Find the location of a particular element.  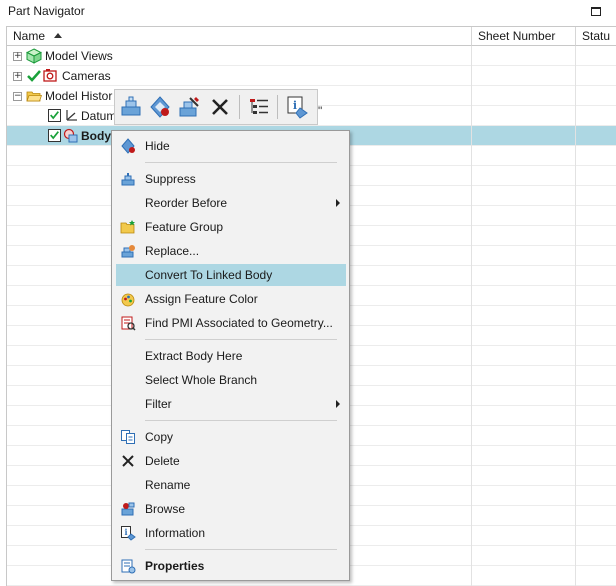

suppress-tool-icon is located at coordinates (131, 107).